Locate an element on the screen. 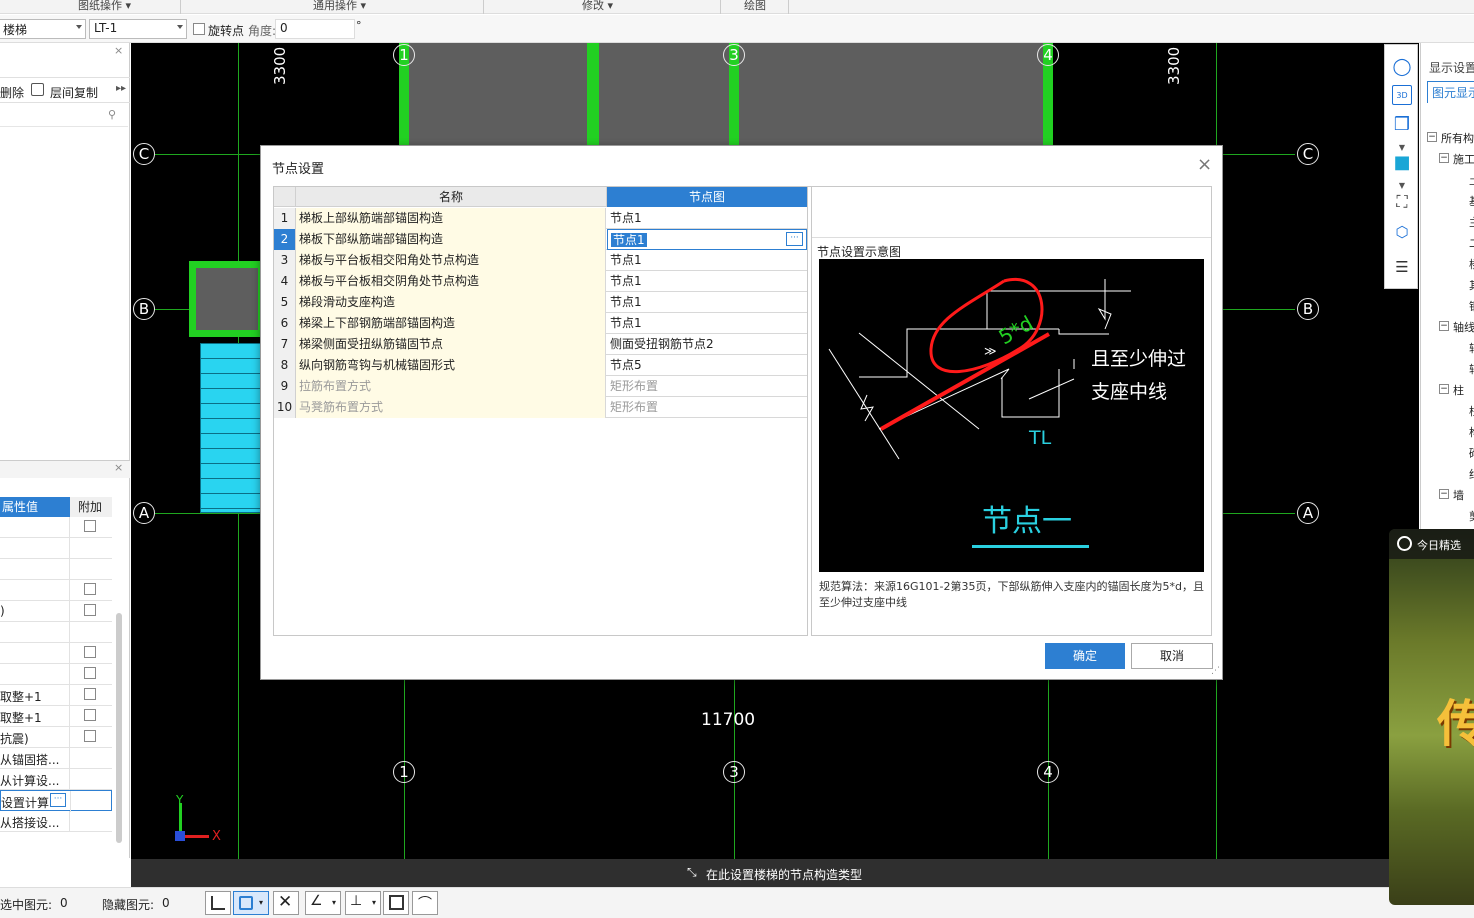 The image size is (1474, 918). component-name-select: LT-1 is located at coordinates (138, 29).